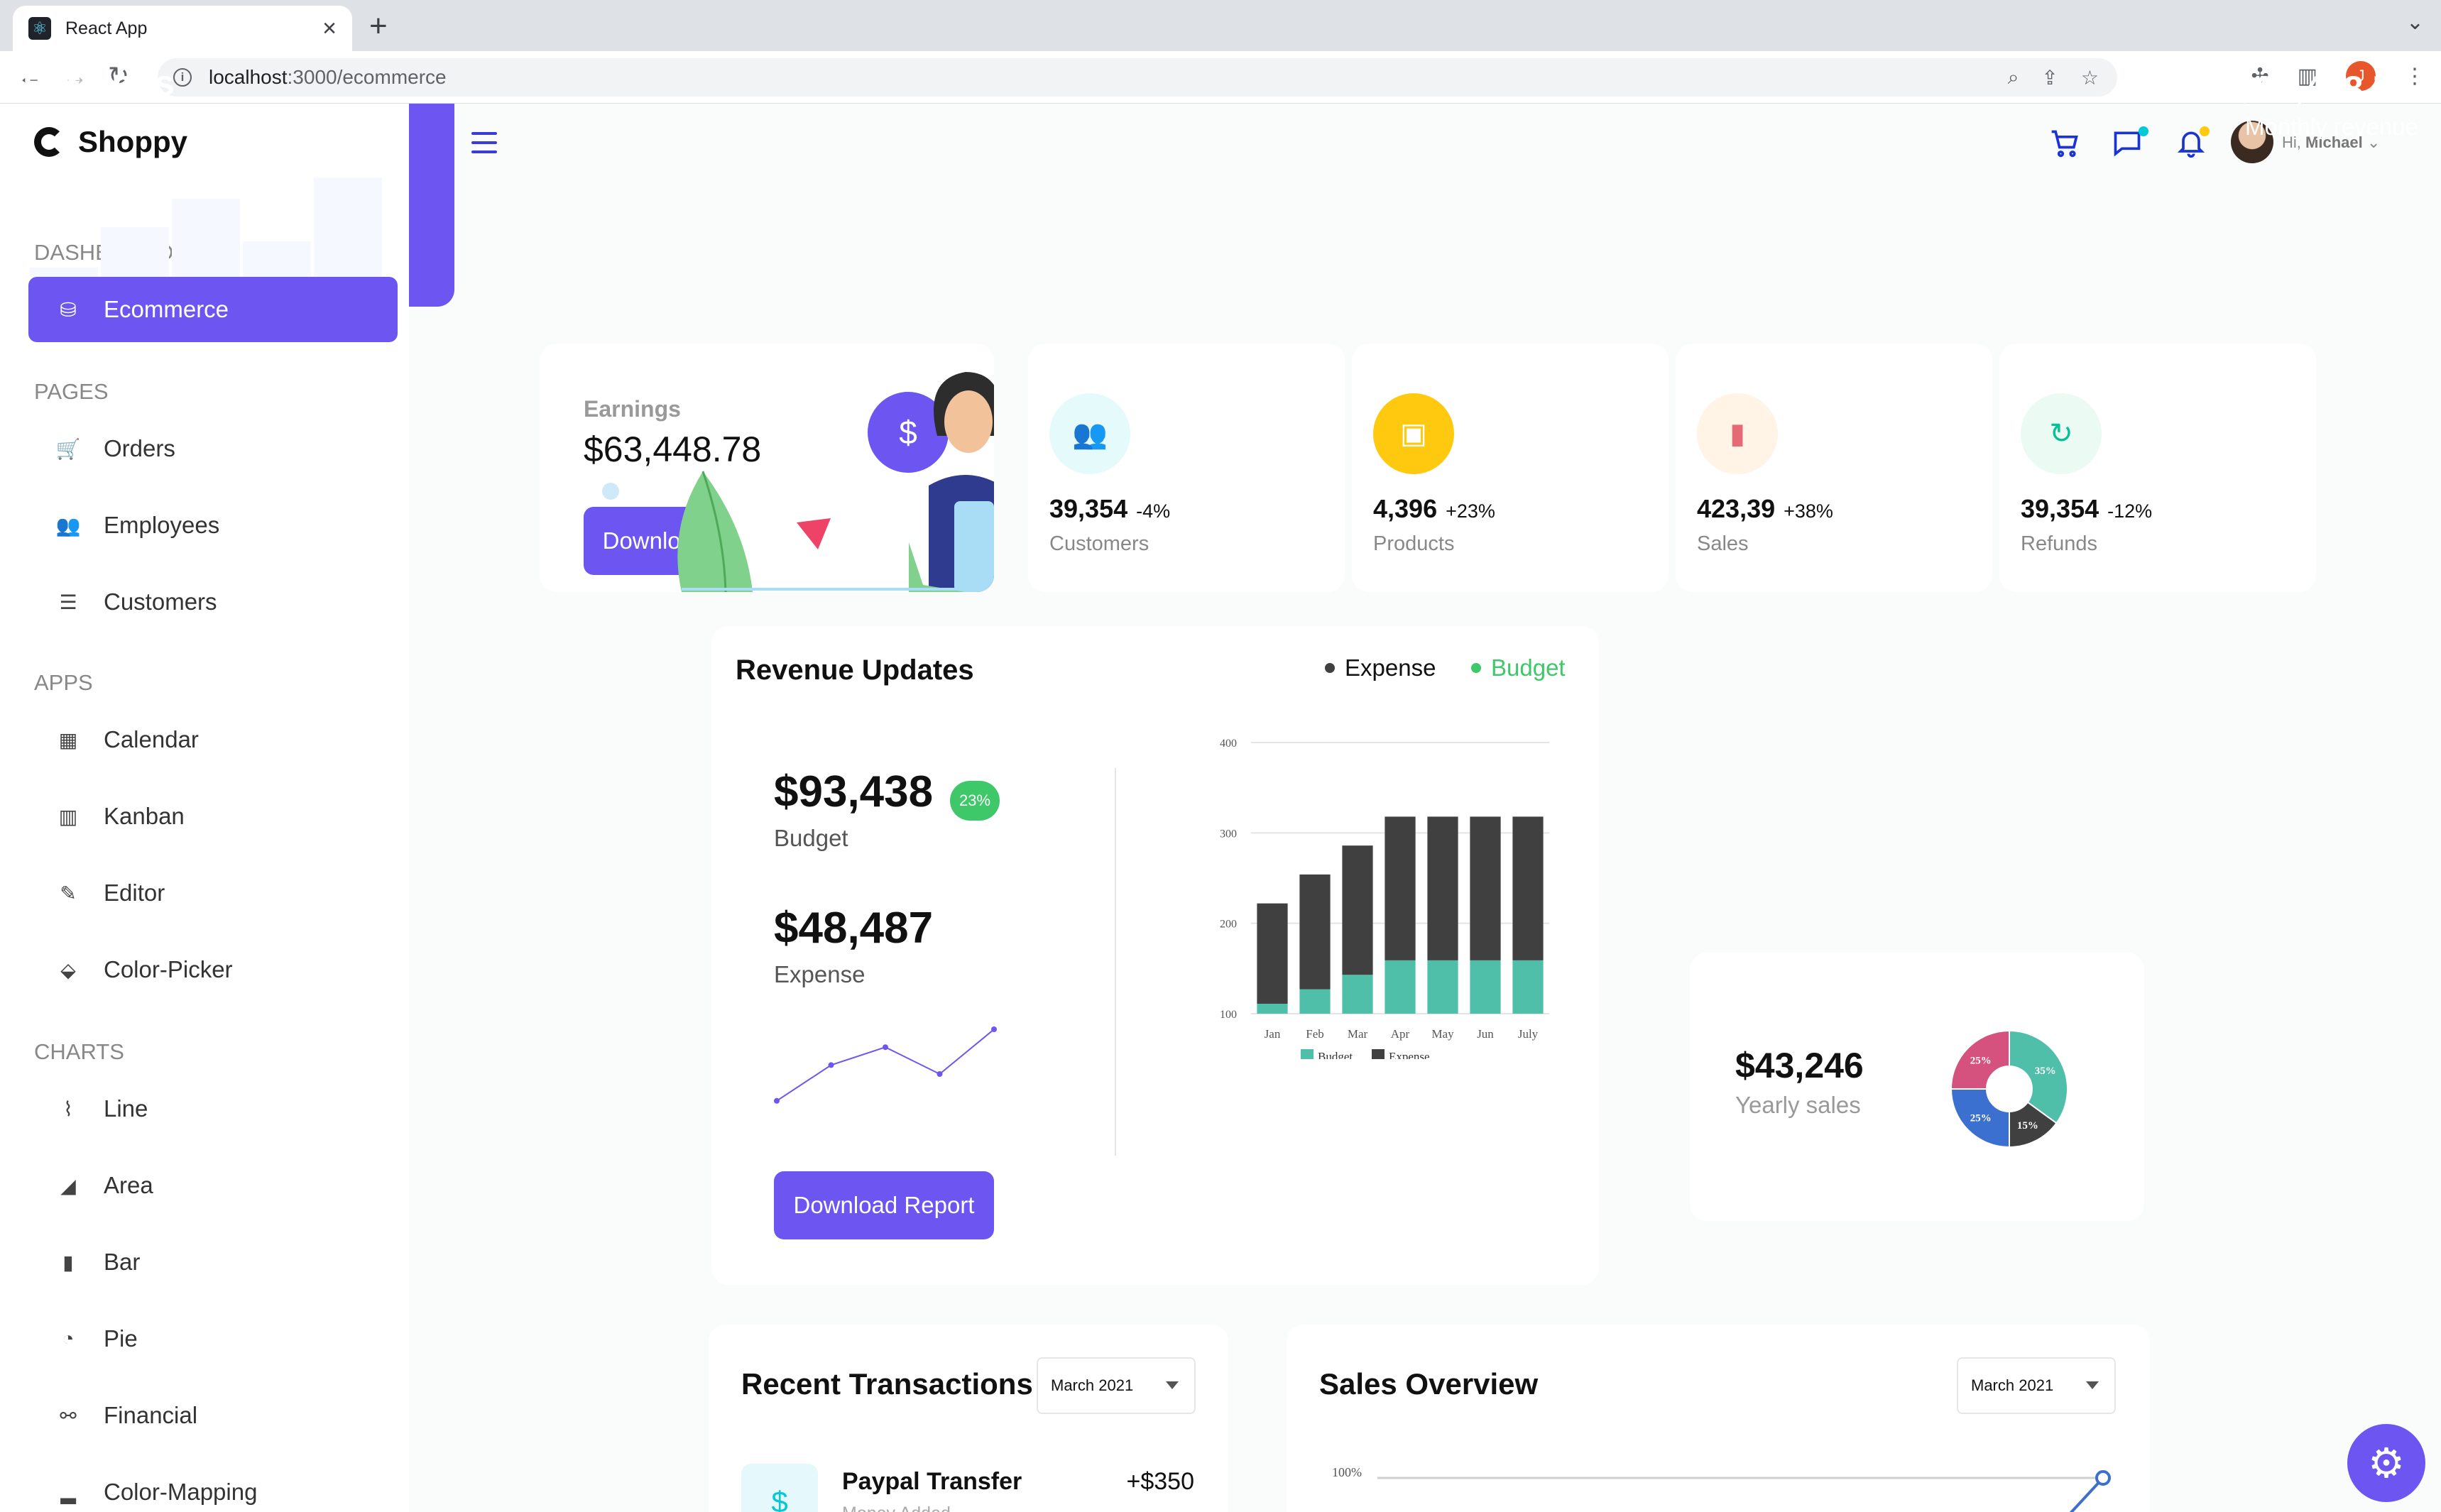 This screenshot has width=2441, height=1512. Describe the element at coordinates (1799, 1066) in the screenshot. I see `yearly-sales-value: $43,246` at that location.